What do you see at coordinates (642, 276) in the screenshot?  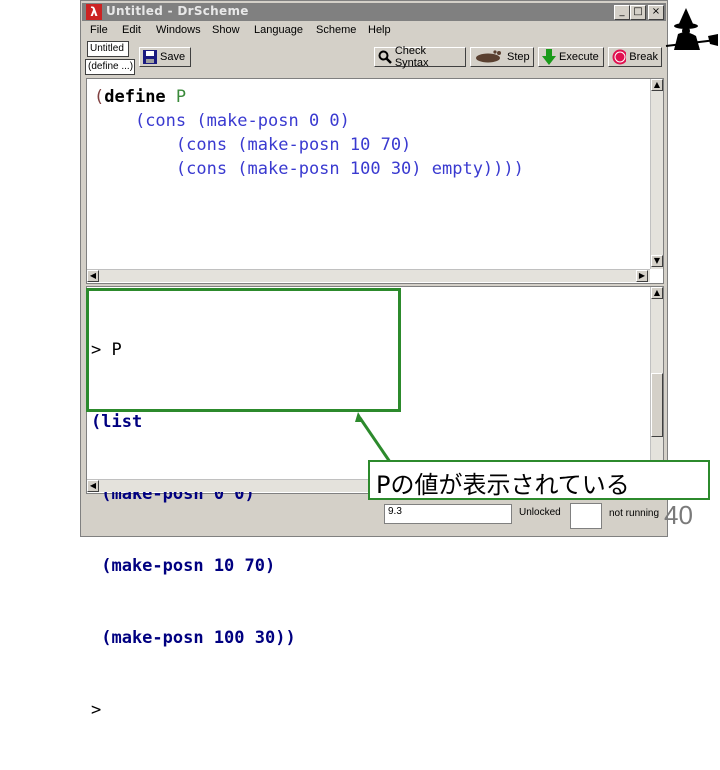 I see `scroll-right-arrow-icon: ▶` at bounding box center [642, 276].